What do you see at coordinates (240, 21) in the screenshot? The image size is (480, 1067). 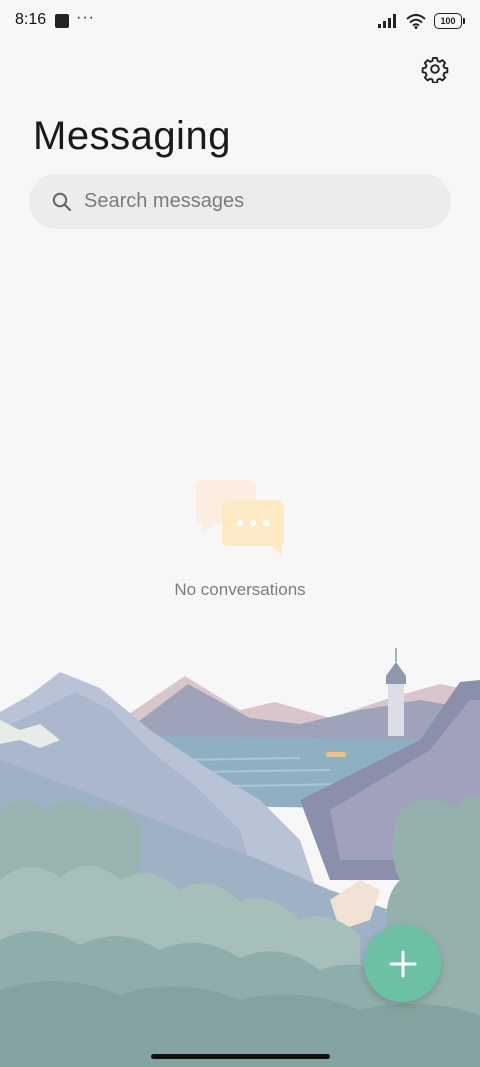 I see `status-bar: 8:16 ··· 100` at bounding box center [240, 21].